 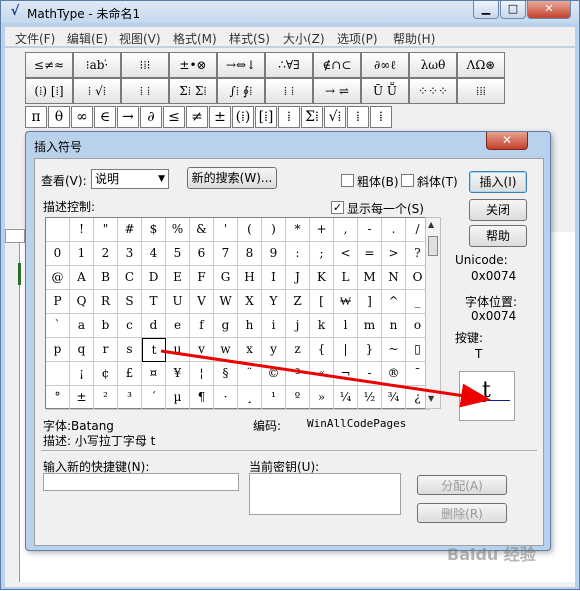 I want to click on red-arrow-annotation, so click(x=325, y=378).